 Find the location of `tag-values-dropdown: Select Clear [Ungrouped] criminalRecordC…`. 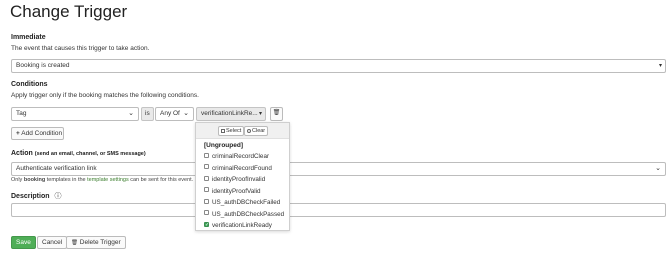

tag-values-dropdown: Select Clear [Ungrouped] criminalRecordC… is located at coordinates (242, 176).